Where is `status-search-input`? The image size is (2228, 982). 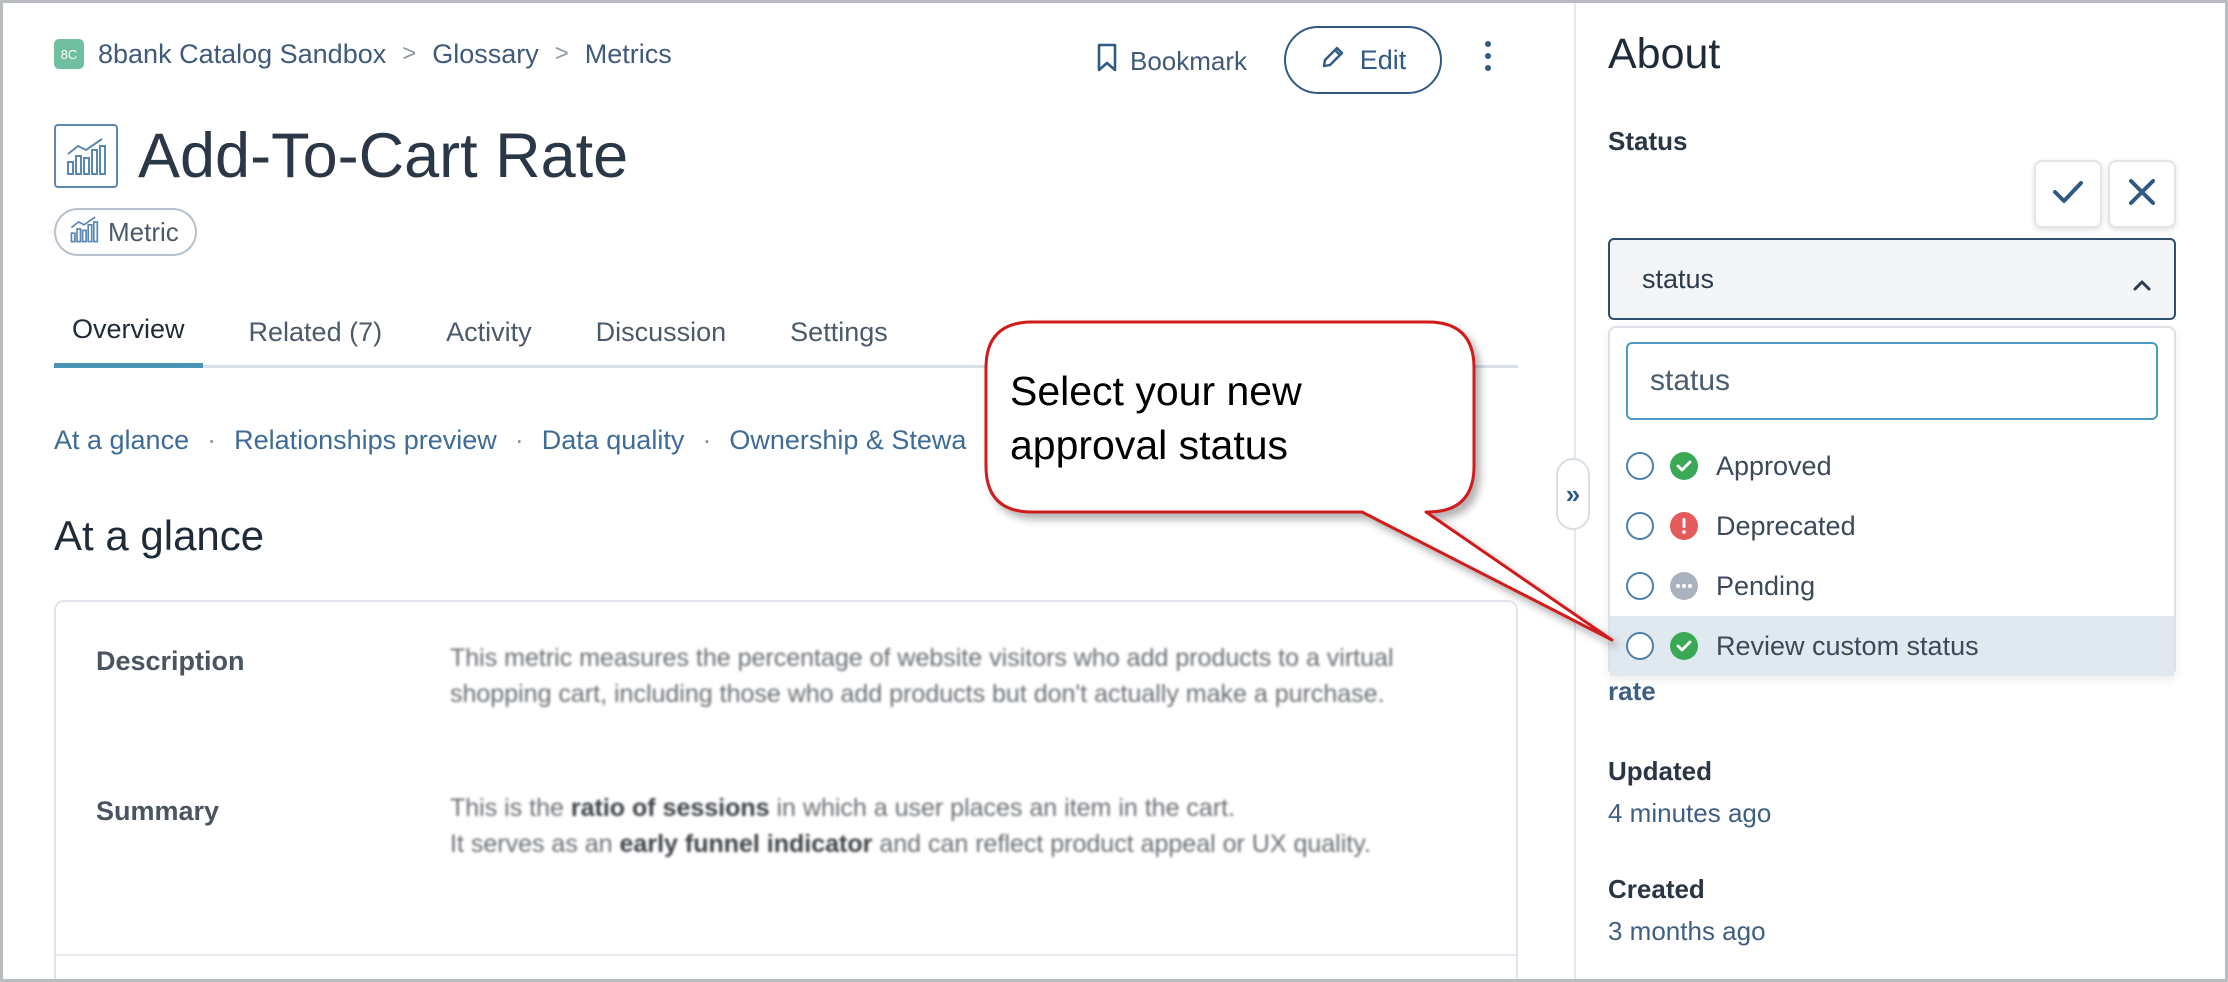
status-search-input is located at coordinates (1892, 381).